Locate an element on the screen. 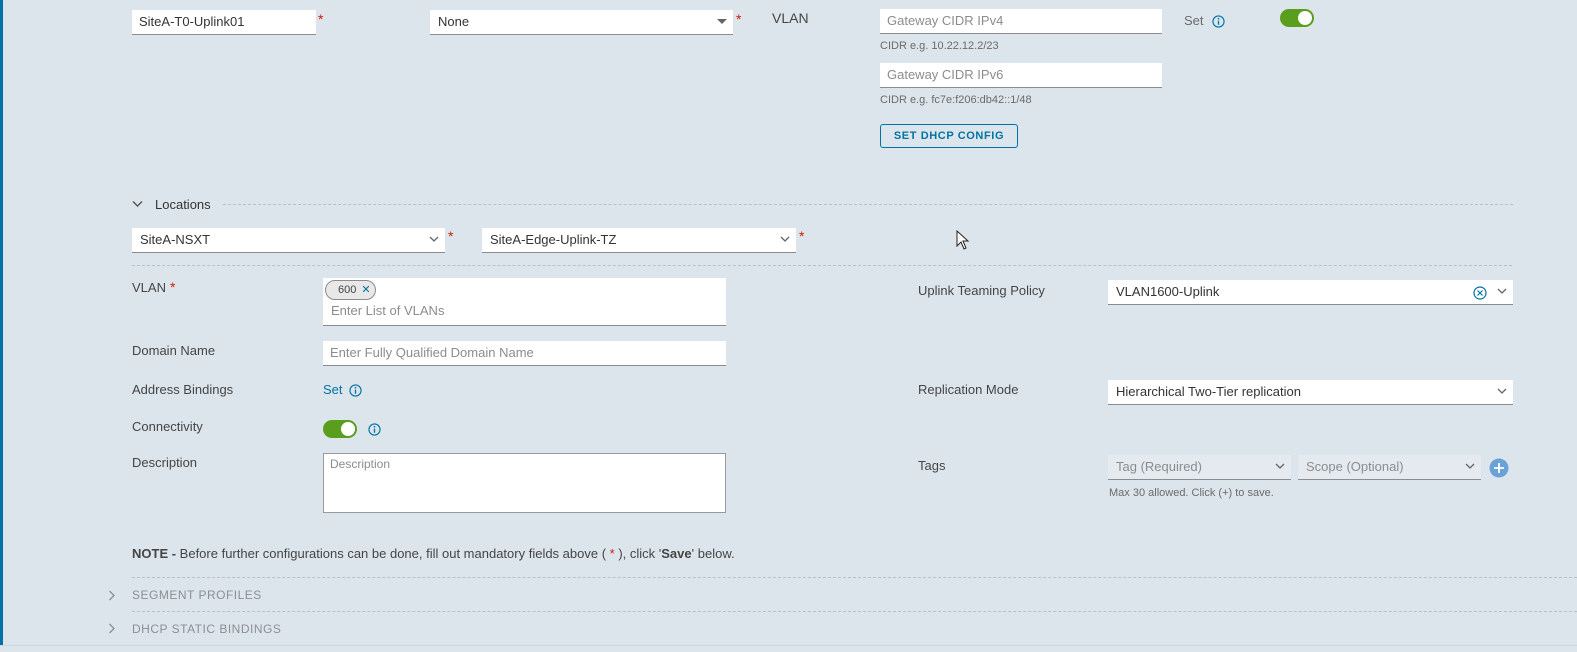 The image size is (1577, 652). locations-divider is located at coordinates (868, 204).